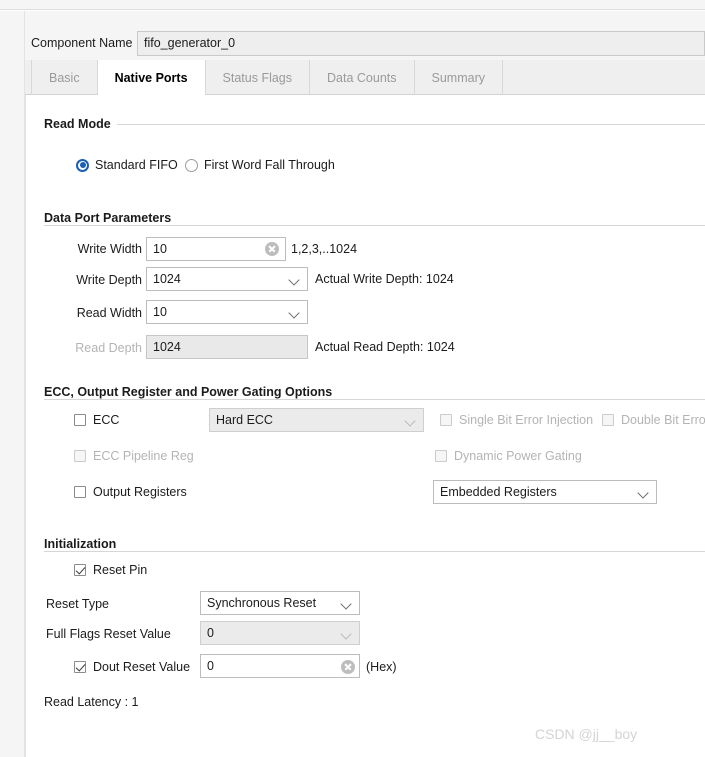 This screenshot has width=705, height=757. Describe the element at coordinates (82, 165) in the screenshot. I see `radio-standard-fifo-indicator` at that location.